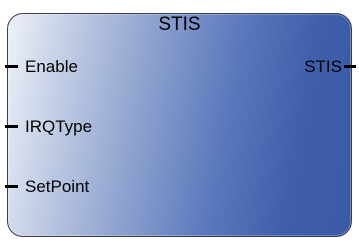 The height and width of the screenshot is (242, 359). I want to click on output-pin-stis, so click(350, 66).